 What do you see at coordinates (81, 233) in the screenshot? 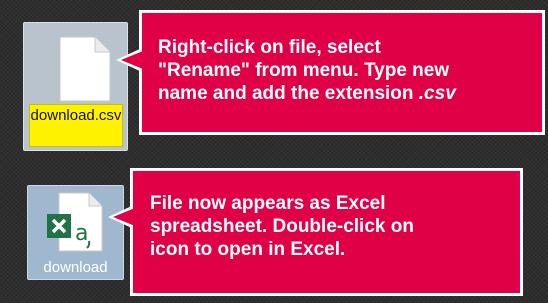
I see `svg-text: a` at bounding box center [81, 233].